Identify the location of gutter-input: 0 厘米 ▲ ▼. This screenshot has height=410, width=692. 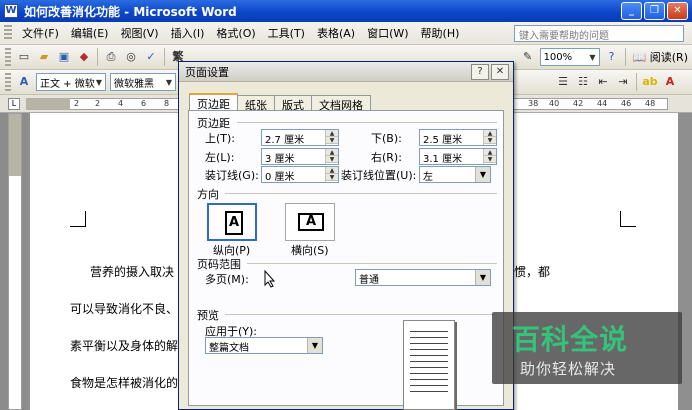
(300, 174).